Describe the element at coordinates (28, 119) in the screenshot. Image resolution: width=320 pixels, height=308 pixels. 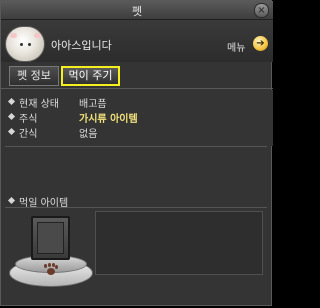
I see `staple-food-label: 주식` at that location.